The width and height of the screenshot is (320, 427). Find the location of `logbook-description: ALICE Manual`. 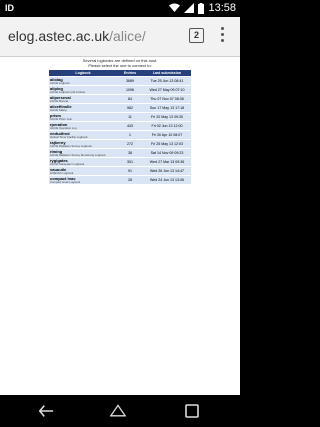

logbook-description: ALICE Manual is located at coordinates (59, 100).